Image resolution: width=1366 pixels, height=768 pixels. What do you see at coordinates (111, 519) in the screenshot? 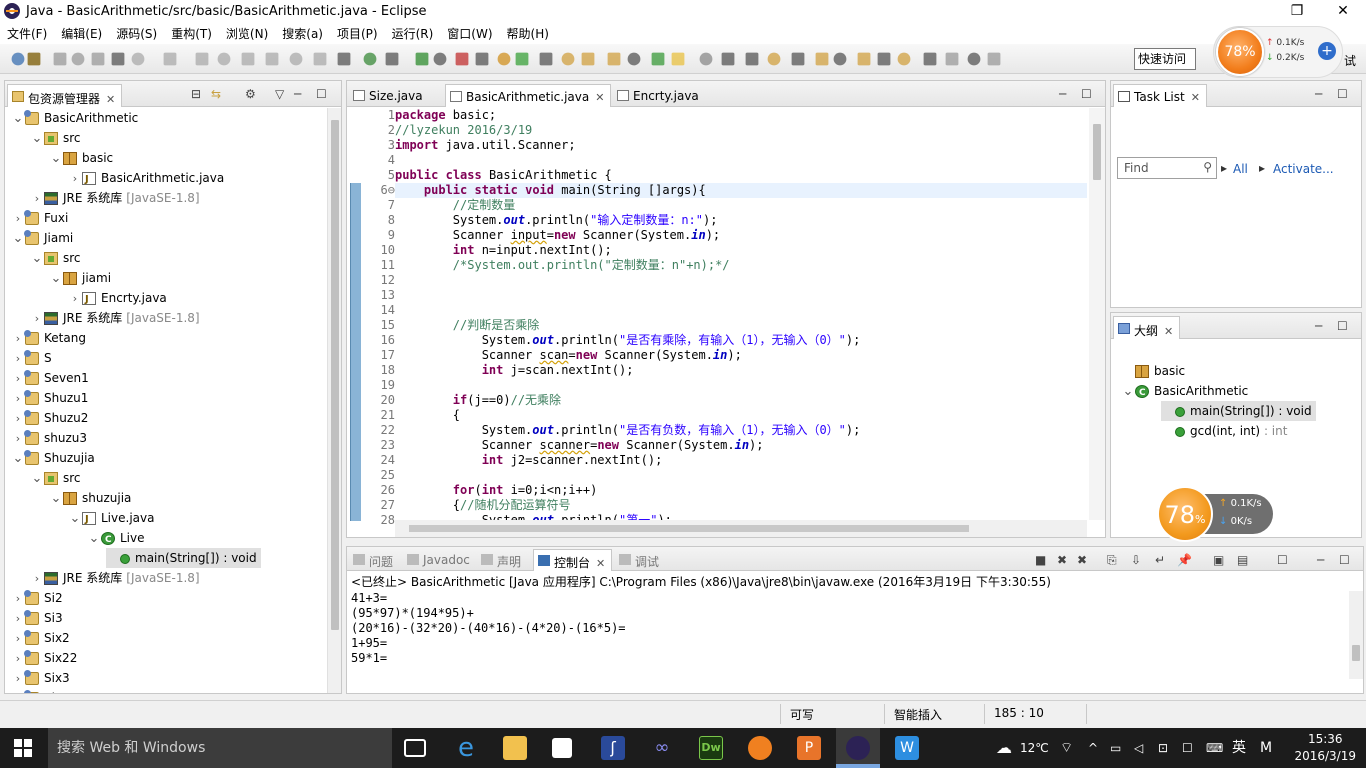
I see `tree-item: ⌄ Live.java` at bounding box center [111, 519].